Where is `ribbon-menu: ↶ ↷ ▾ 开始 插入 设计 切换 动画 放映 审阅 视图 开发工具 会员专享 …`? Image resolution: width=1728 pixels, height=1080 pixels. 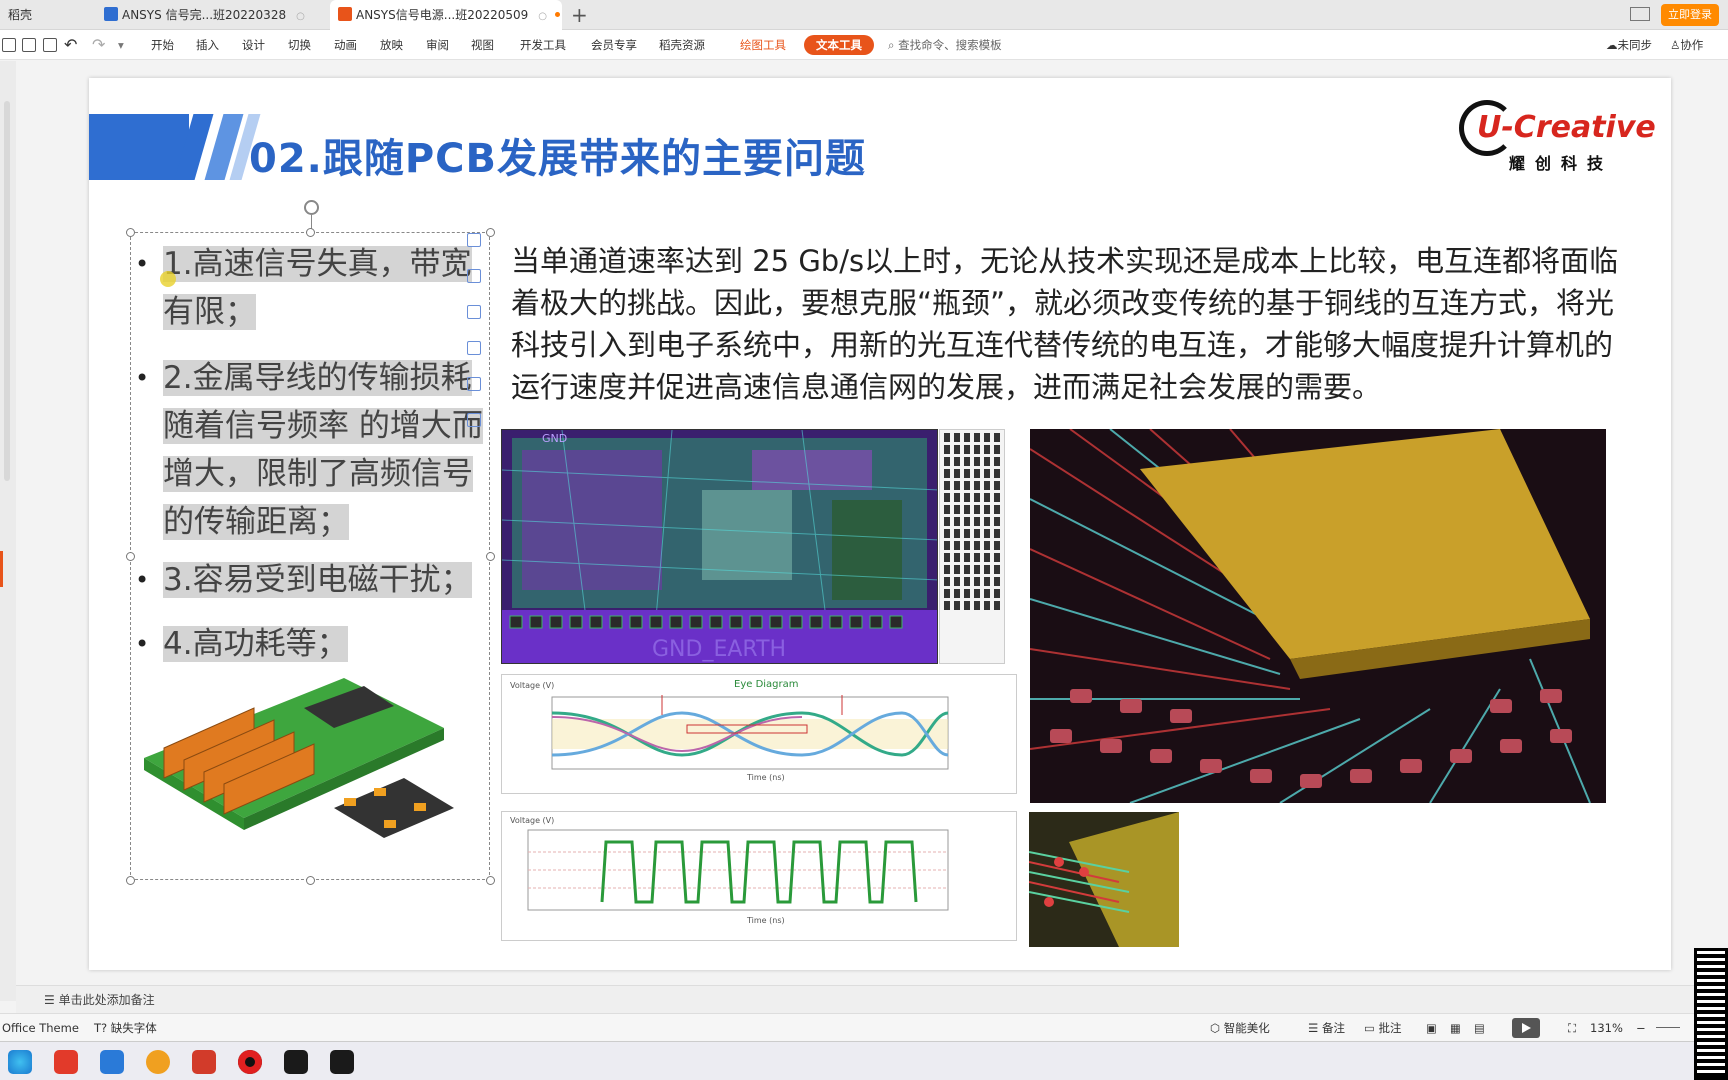 ribbon-menu: ↶ ↷ ▾ 开始 插入 设计 切换 动画 放映 审阅 视图 开发工具 会员专享 … is located at coordinates (864, 45).